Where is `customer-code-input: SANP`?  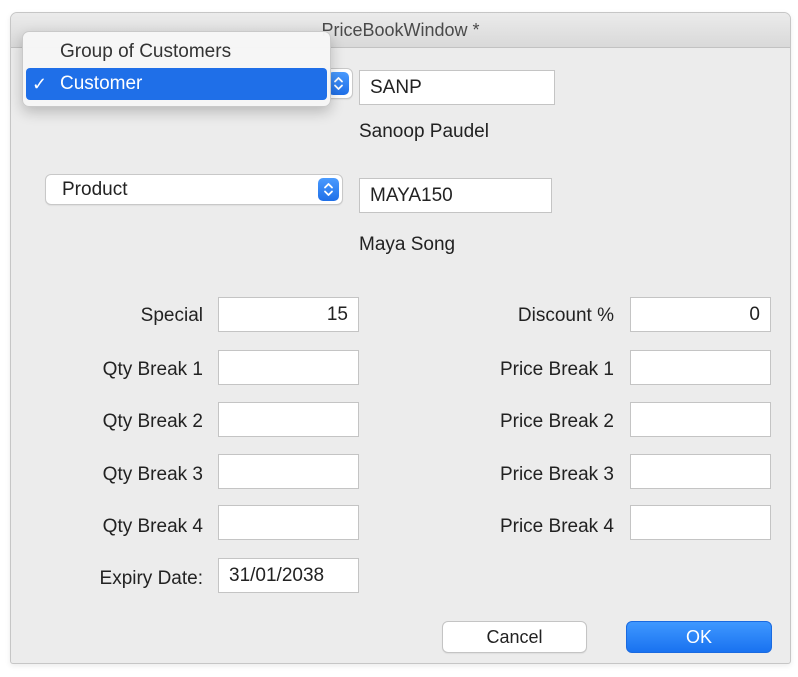
customer-code-input: SANP is located at coordinates (457, 87).